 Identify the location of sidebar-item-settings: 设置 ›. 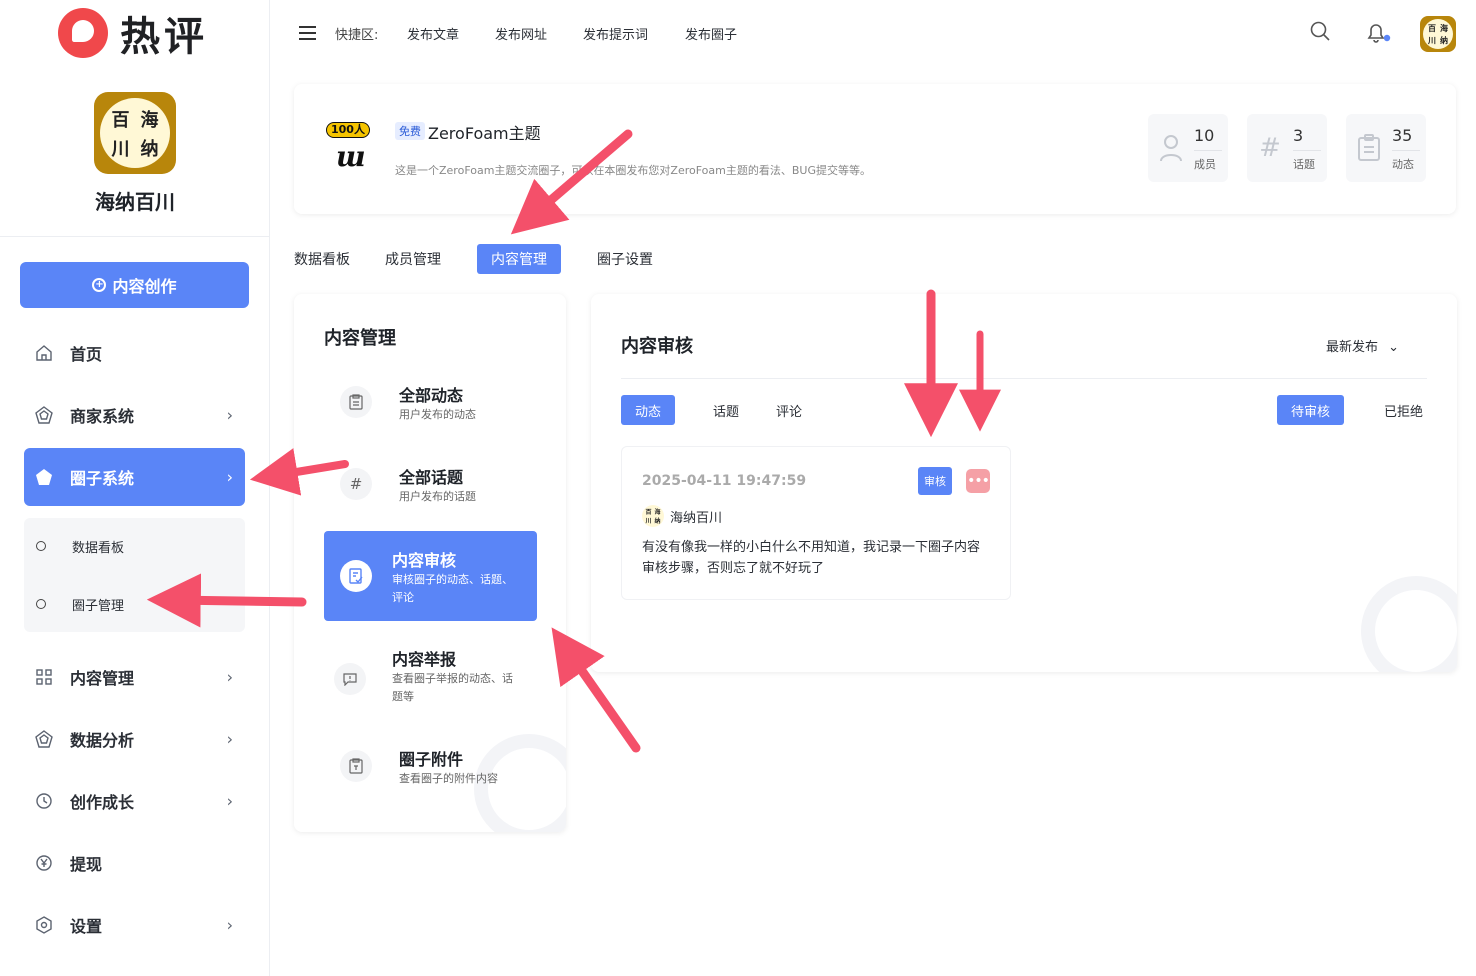
(134, 925).